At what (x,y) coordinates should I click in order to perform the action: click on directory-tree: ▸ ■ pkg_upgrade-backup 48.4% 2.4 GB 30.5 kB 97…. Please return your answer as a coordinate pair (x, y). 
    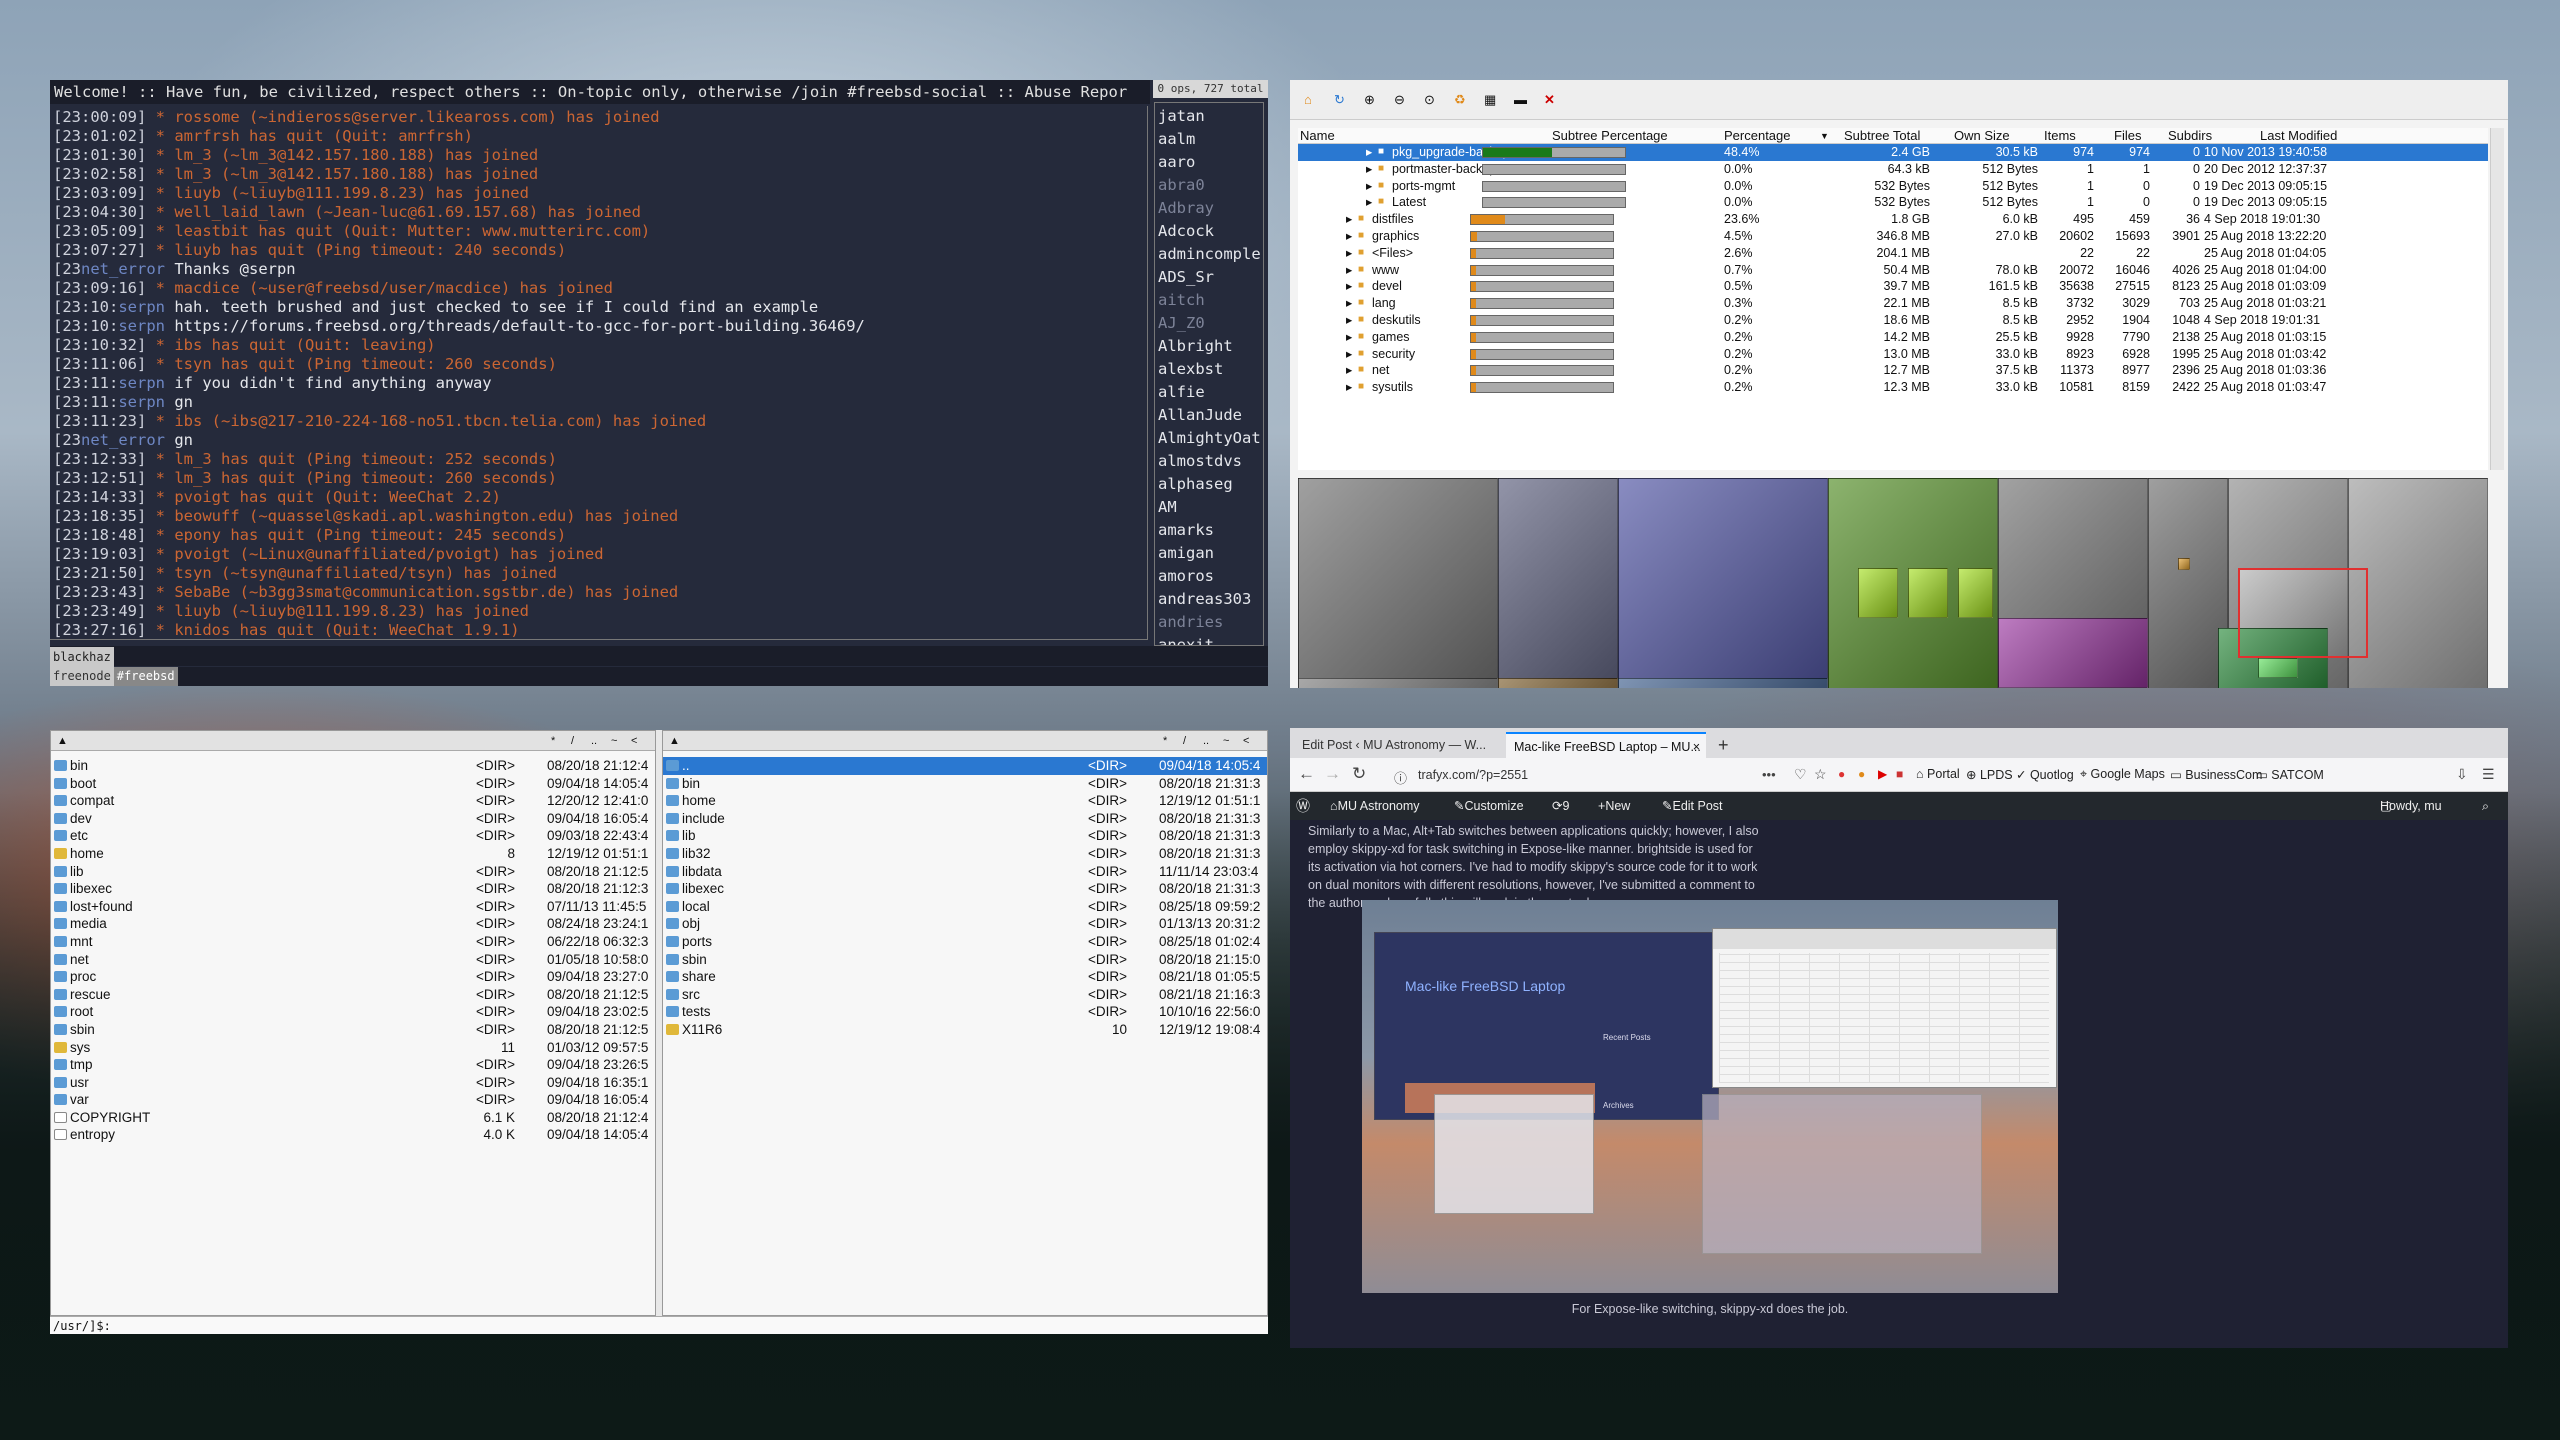
    Looking at the image, I should click on (1893, 307).